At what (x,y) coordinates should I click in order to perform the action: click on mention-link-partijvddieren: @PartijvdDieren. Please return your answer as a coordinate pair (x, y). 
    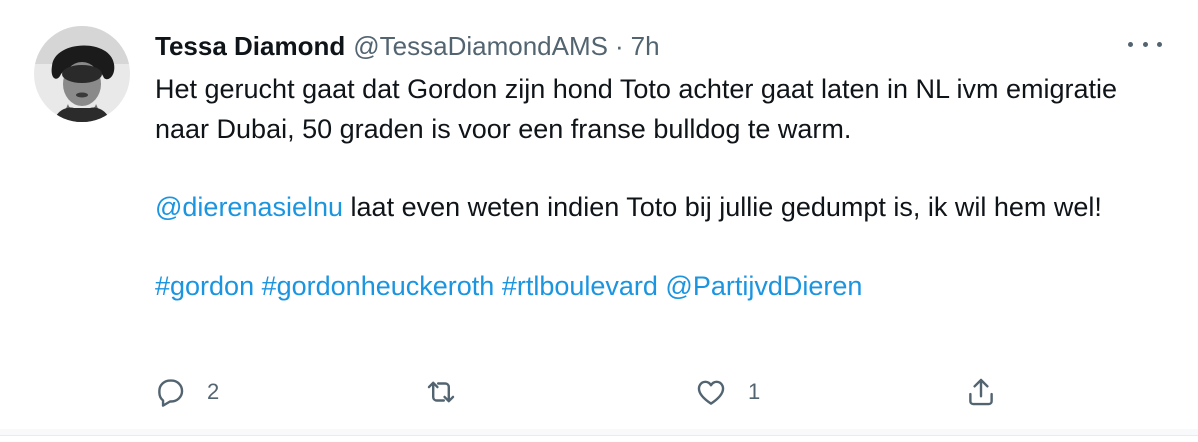
    Looking at the image, I should click on (763, 286).